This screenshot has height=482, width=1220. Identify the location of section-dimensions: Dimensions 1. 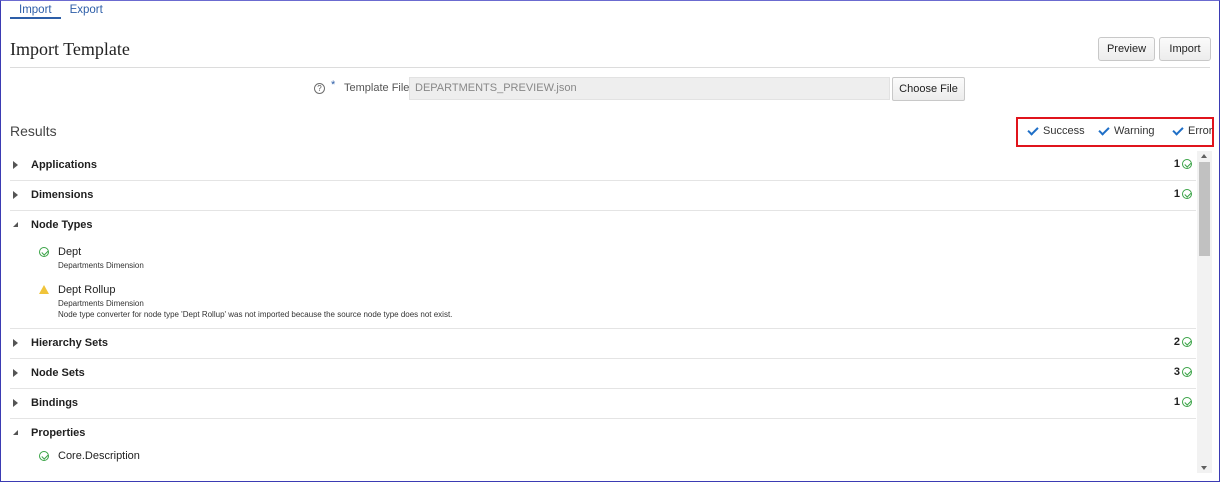
(603, 196).